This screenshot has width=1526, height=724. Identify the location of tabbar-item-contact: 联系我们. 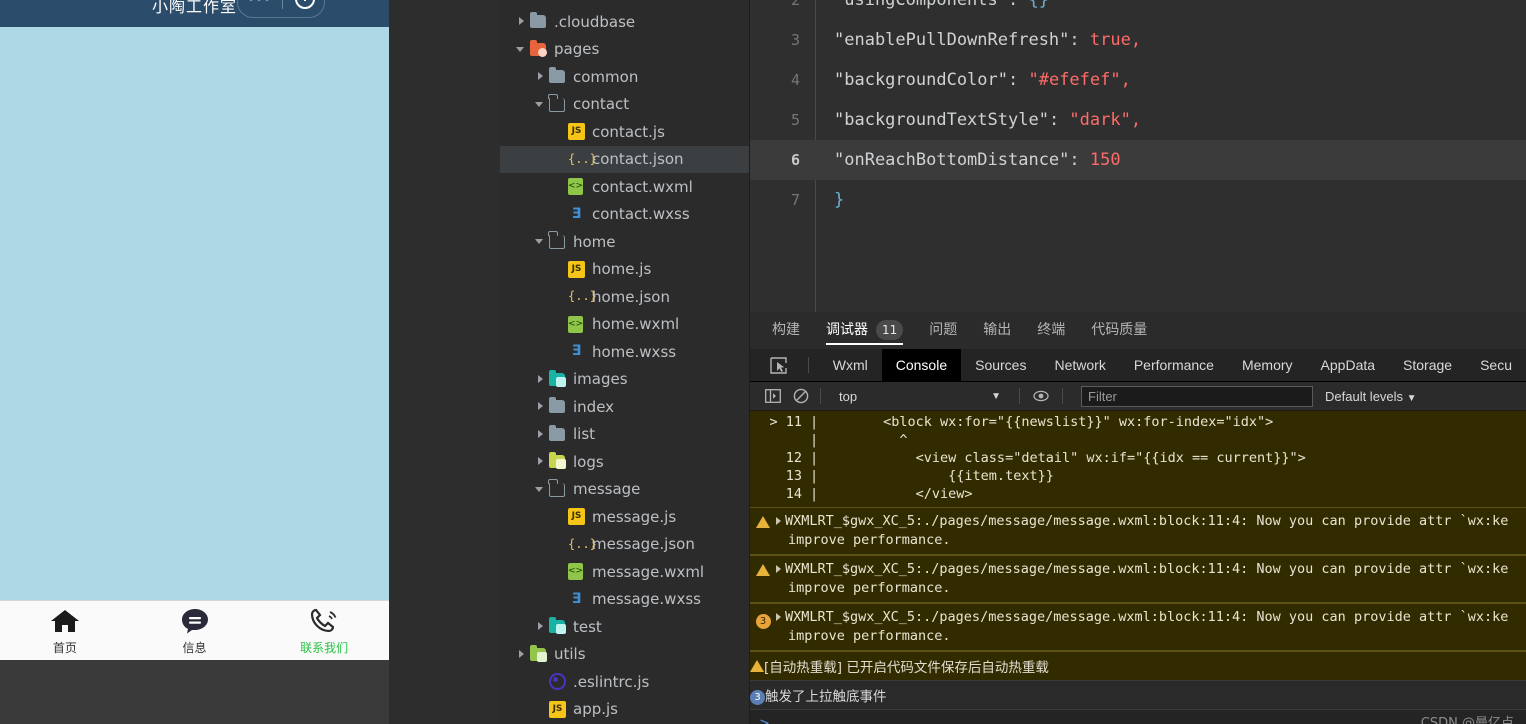
(324, 630).